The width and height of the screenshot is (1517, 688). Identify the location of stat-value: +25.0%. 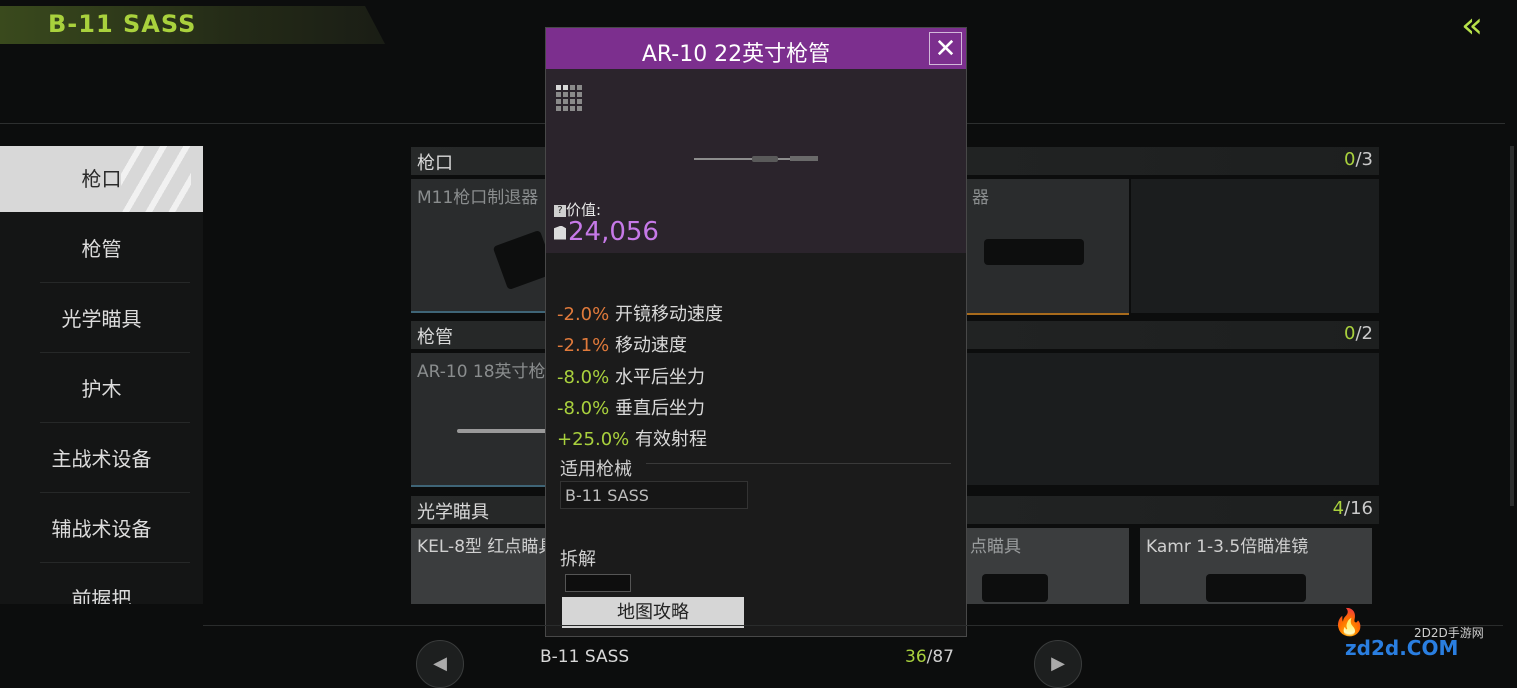
(593, 439).